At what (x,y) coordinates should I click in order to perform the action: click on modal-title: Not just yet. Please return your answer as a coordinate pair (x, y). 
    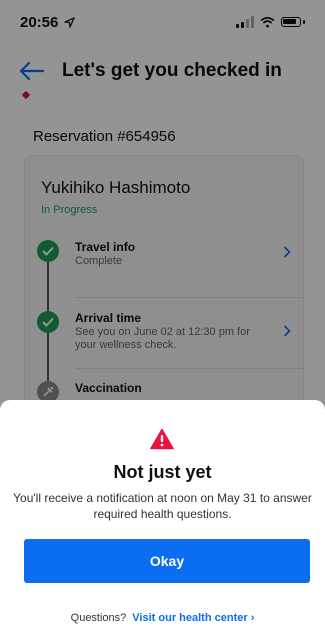
    Looking at the image, I should click on (162, 472).